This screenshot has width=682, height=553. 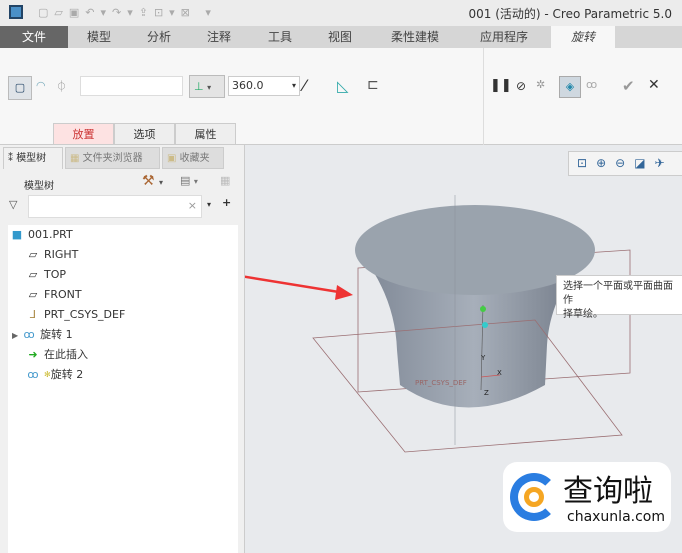 What do you see at coordinates (42, 335) in the screenshot?
I see `tree-item-revolve-1: ▶ ꝏ 旋转 1` at bounding box center [42, 335].